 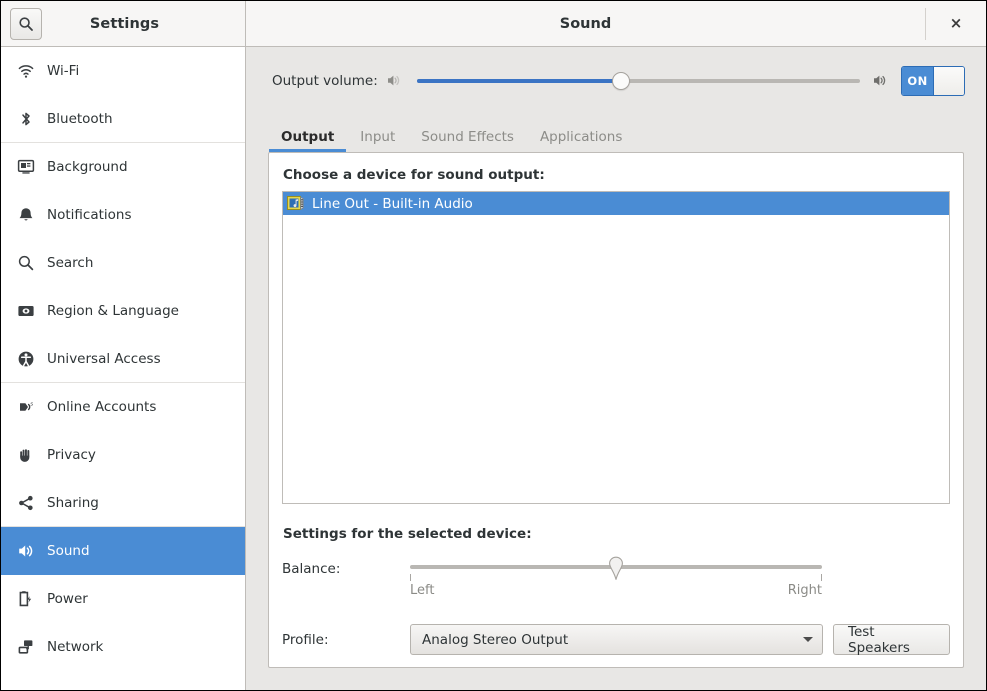 What do you see at coordinates (73, 502) in the screenshot?
I see `sidebar-item-label: Sharing` at bounding box center [73, 502].